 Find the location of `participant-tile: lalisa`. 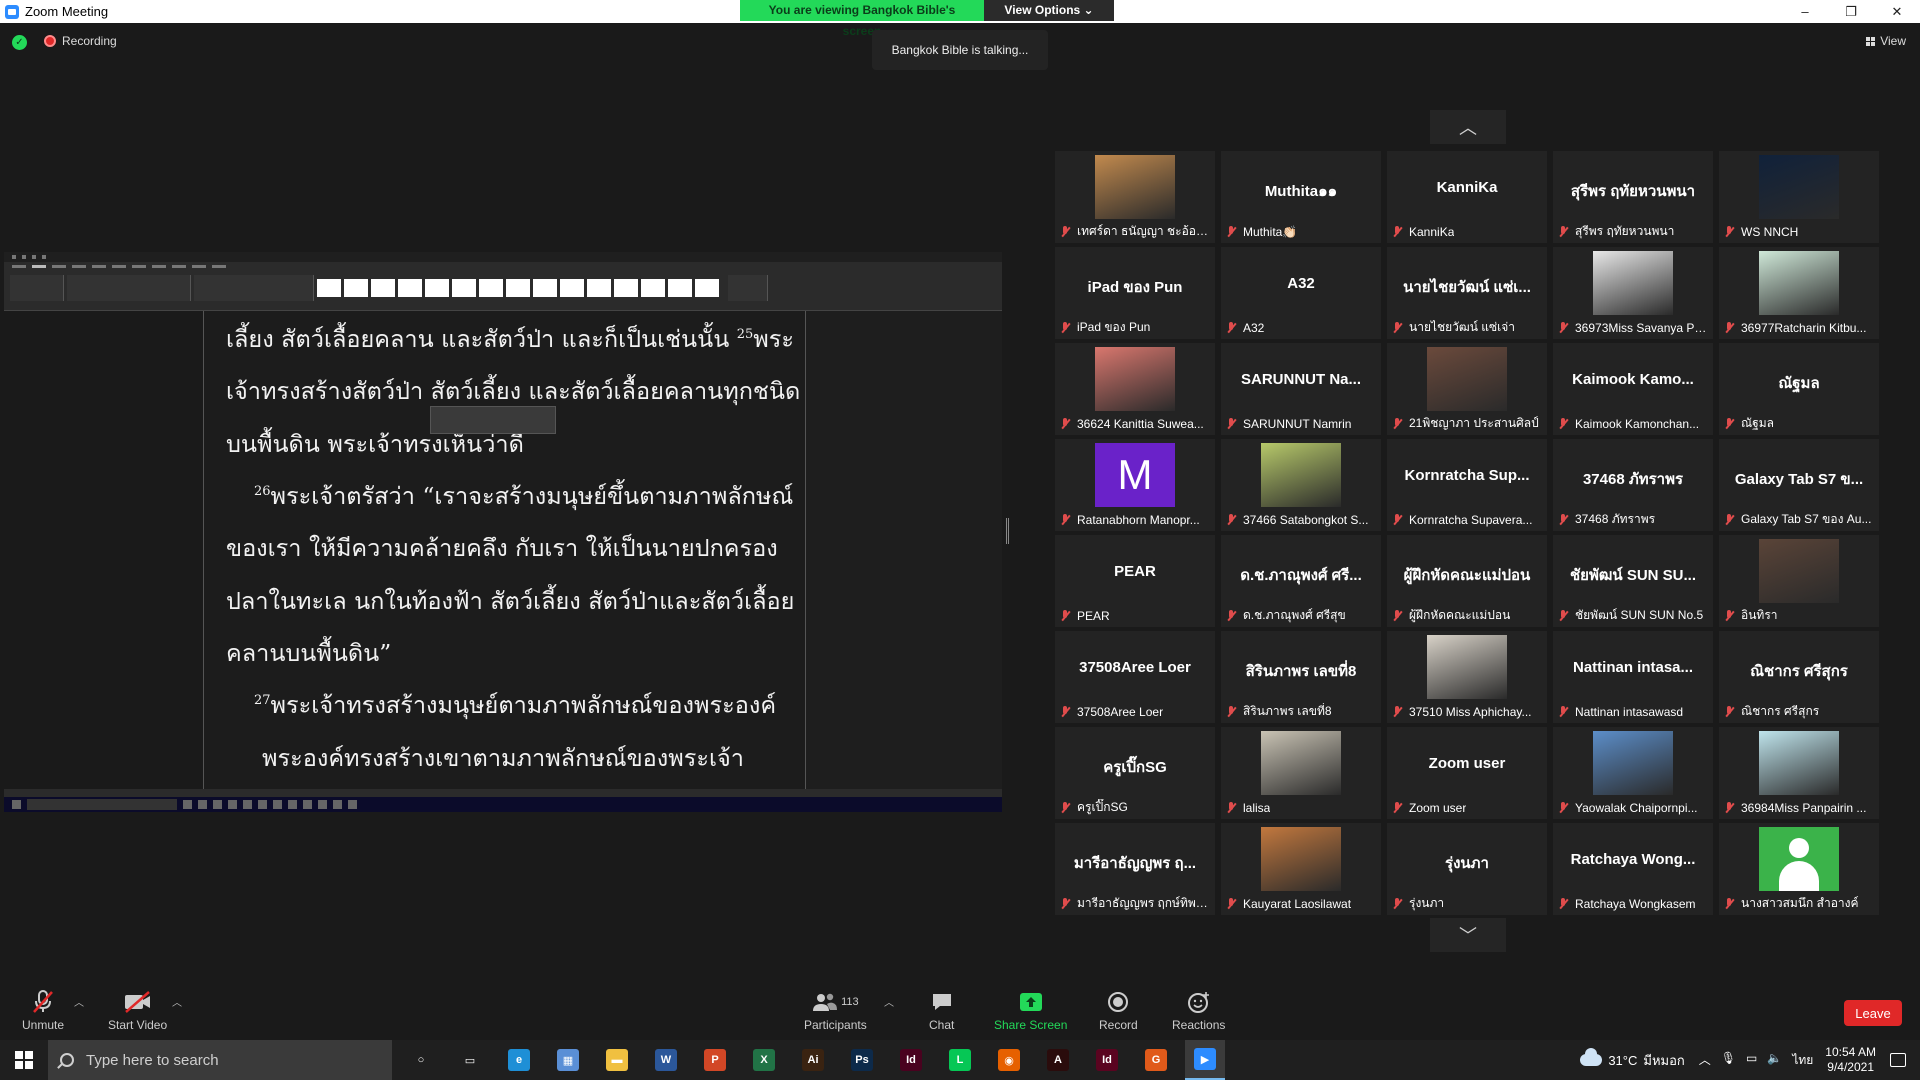

participant-tile: lalisa is located at coordinates (1301, 773).